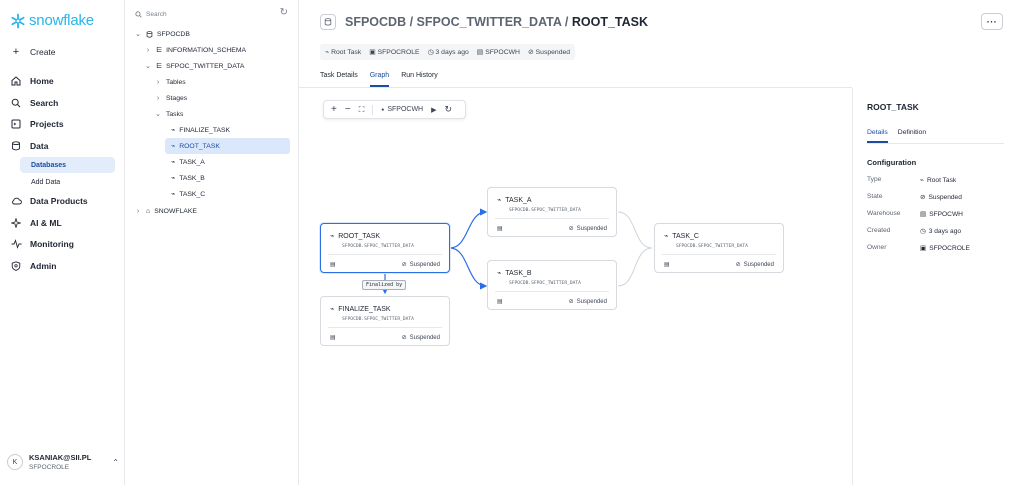 Image resolution: width=1024 pixels, height=485 pixels. Describe the element at coordinates (176, 82) in the screenshot. I see `tree-label: Tables` at that location.